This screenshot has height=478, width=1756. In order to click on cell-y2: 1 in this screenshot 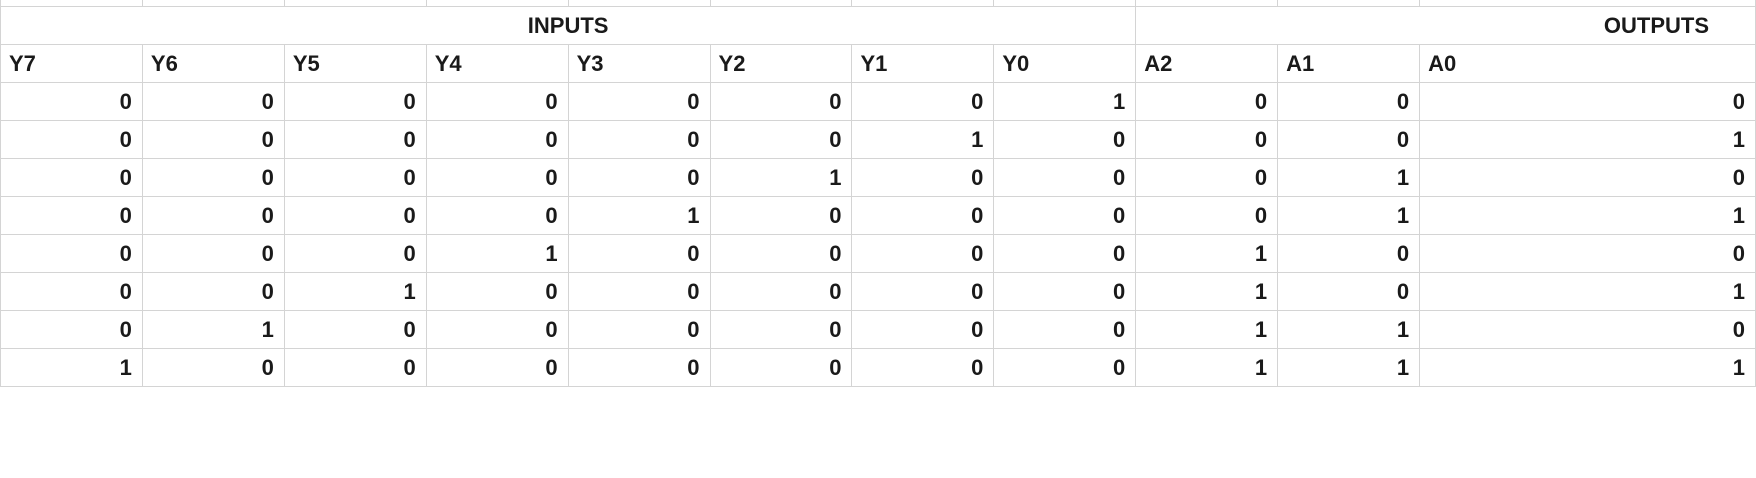, I will do `click(781, 177)`.